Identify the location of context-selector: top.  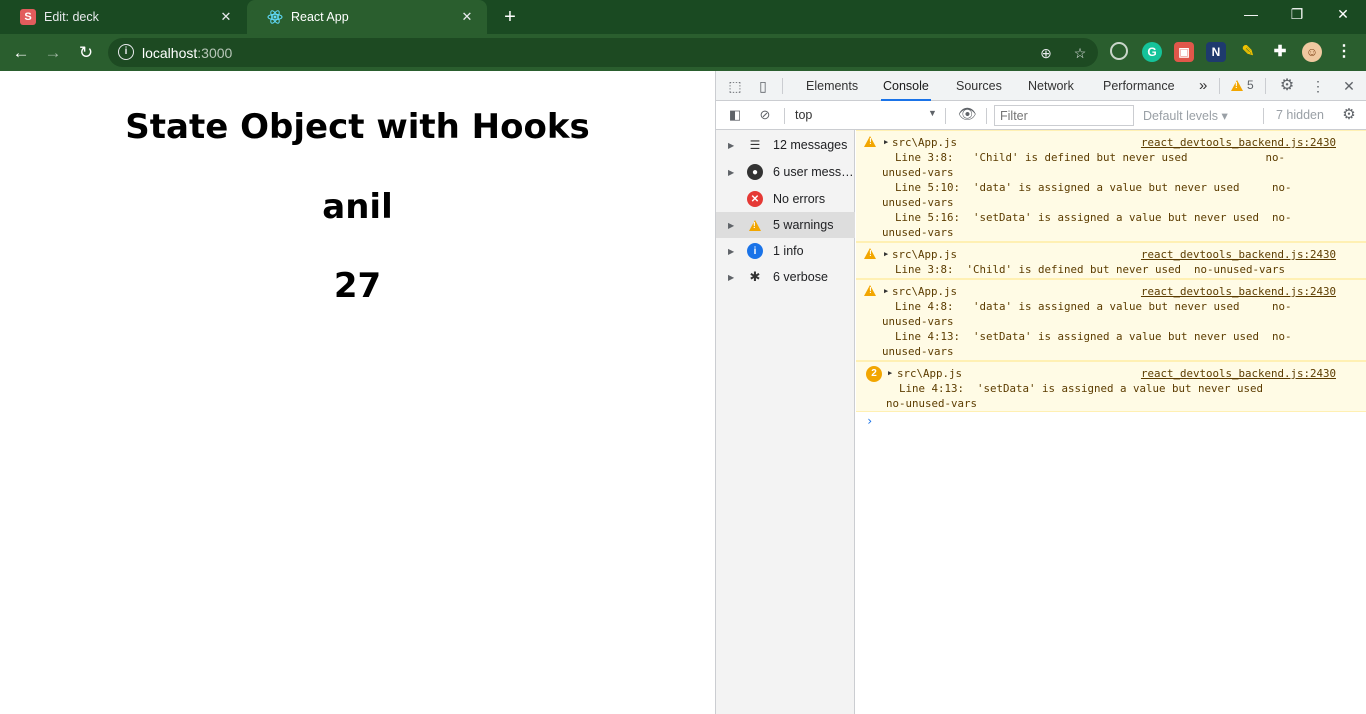
(803, 115).